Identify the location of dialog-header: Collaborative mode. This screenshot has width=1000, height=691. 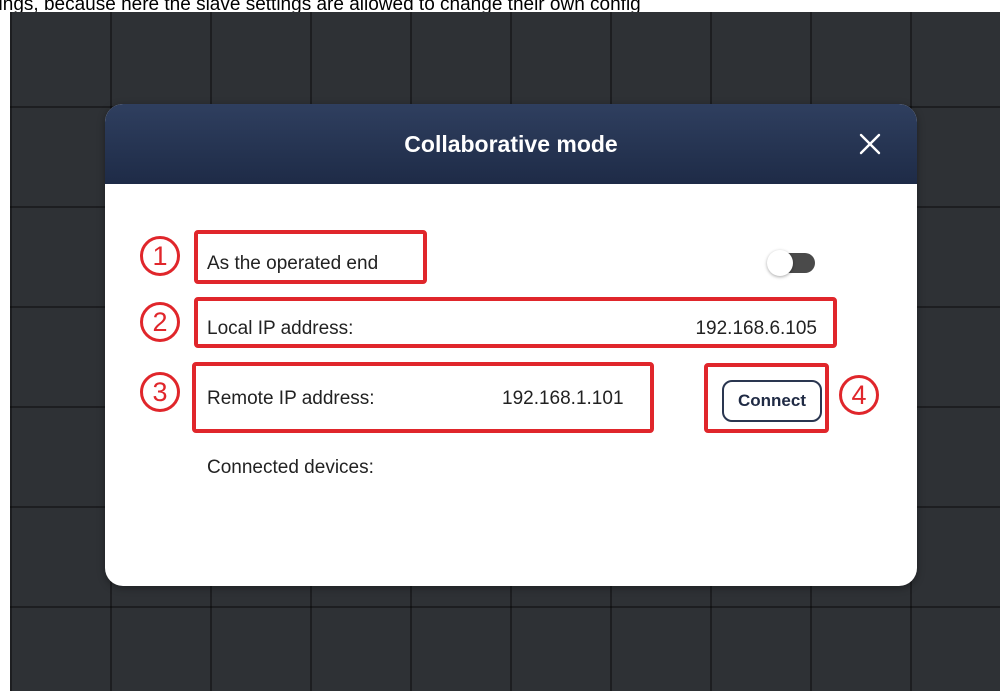
(511, 144).